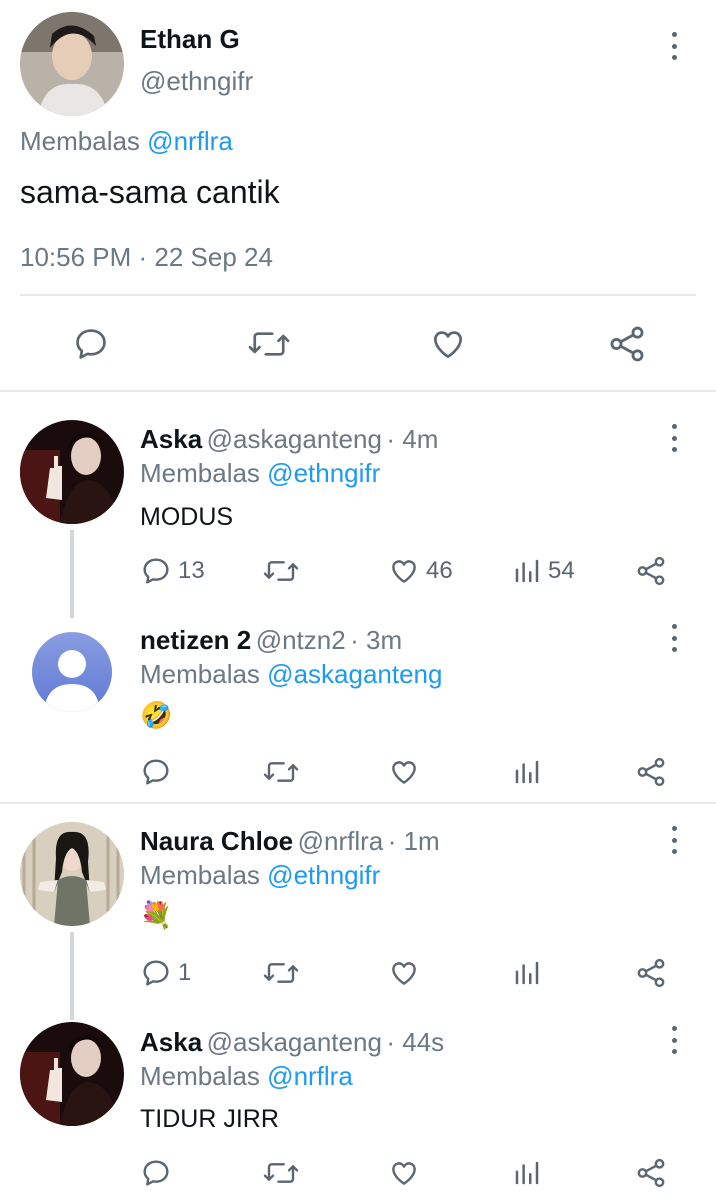 Image resolution: width=716 pixels, height=1200 pixels. What do you see at coordinates (185, 972) in the screenshot?
I see `reply-count: 1` at bounding box center [185, 972].